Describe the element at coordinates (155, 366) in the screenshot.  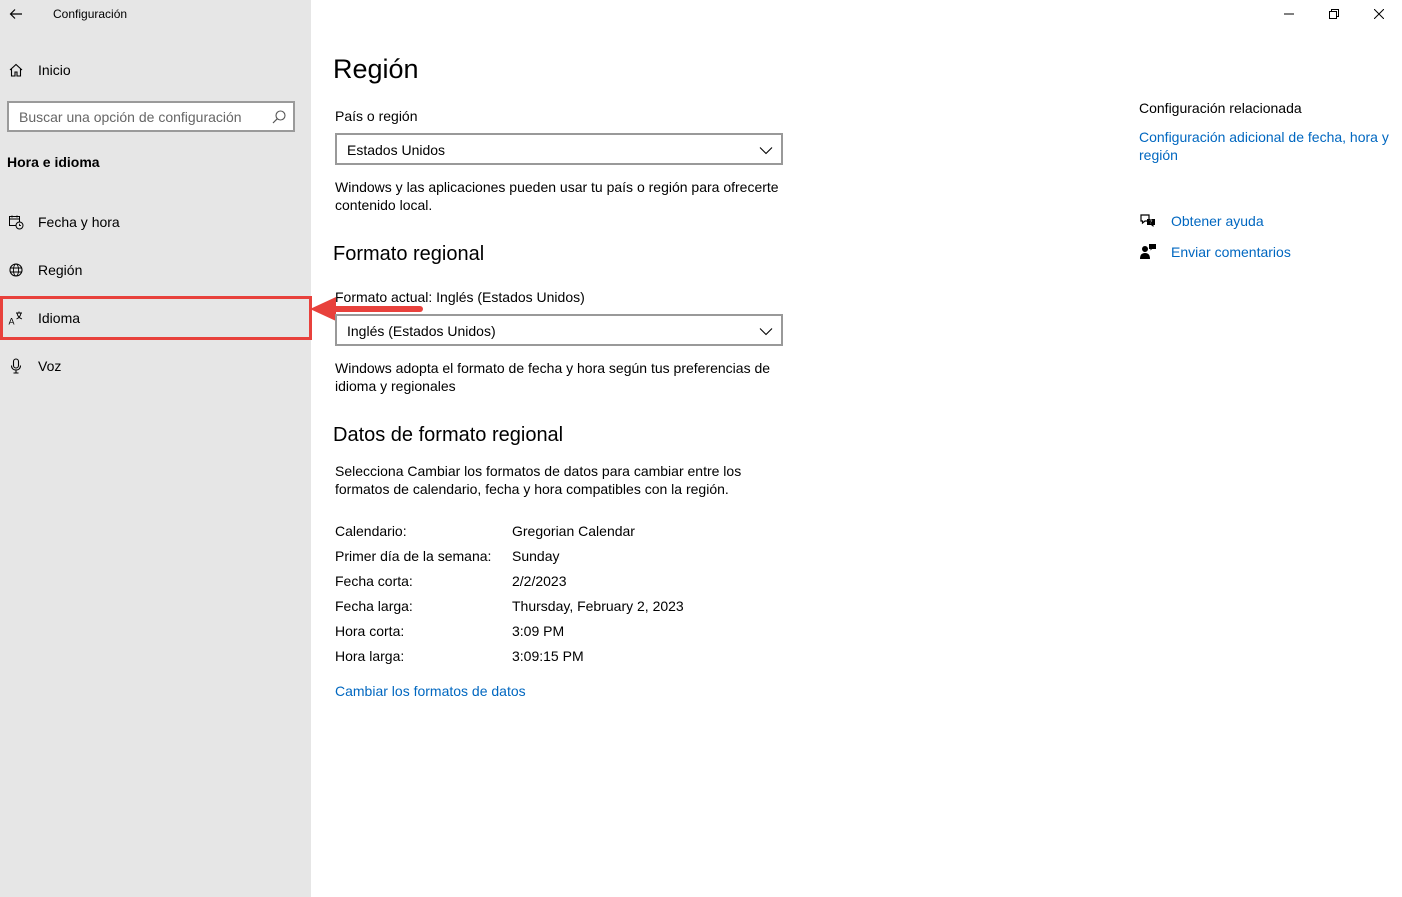
I see `sidebar-item-voice: Voz` at that location.